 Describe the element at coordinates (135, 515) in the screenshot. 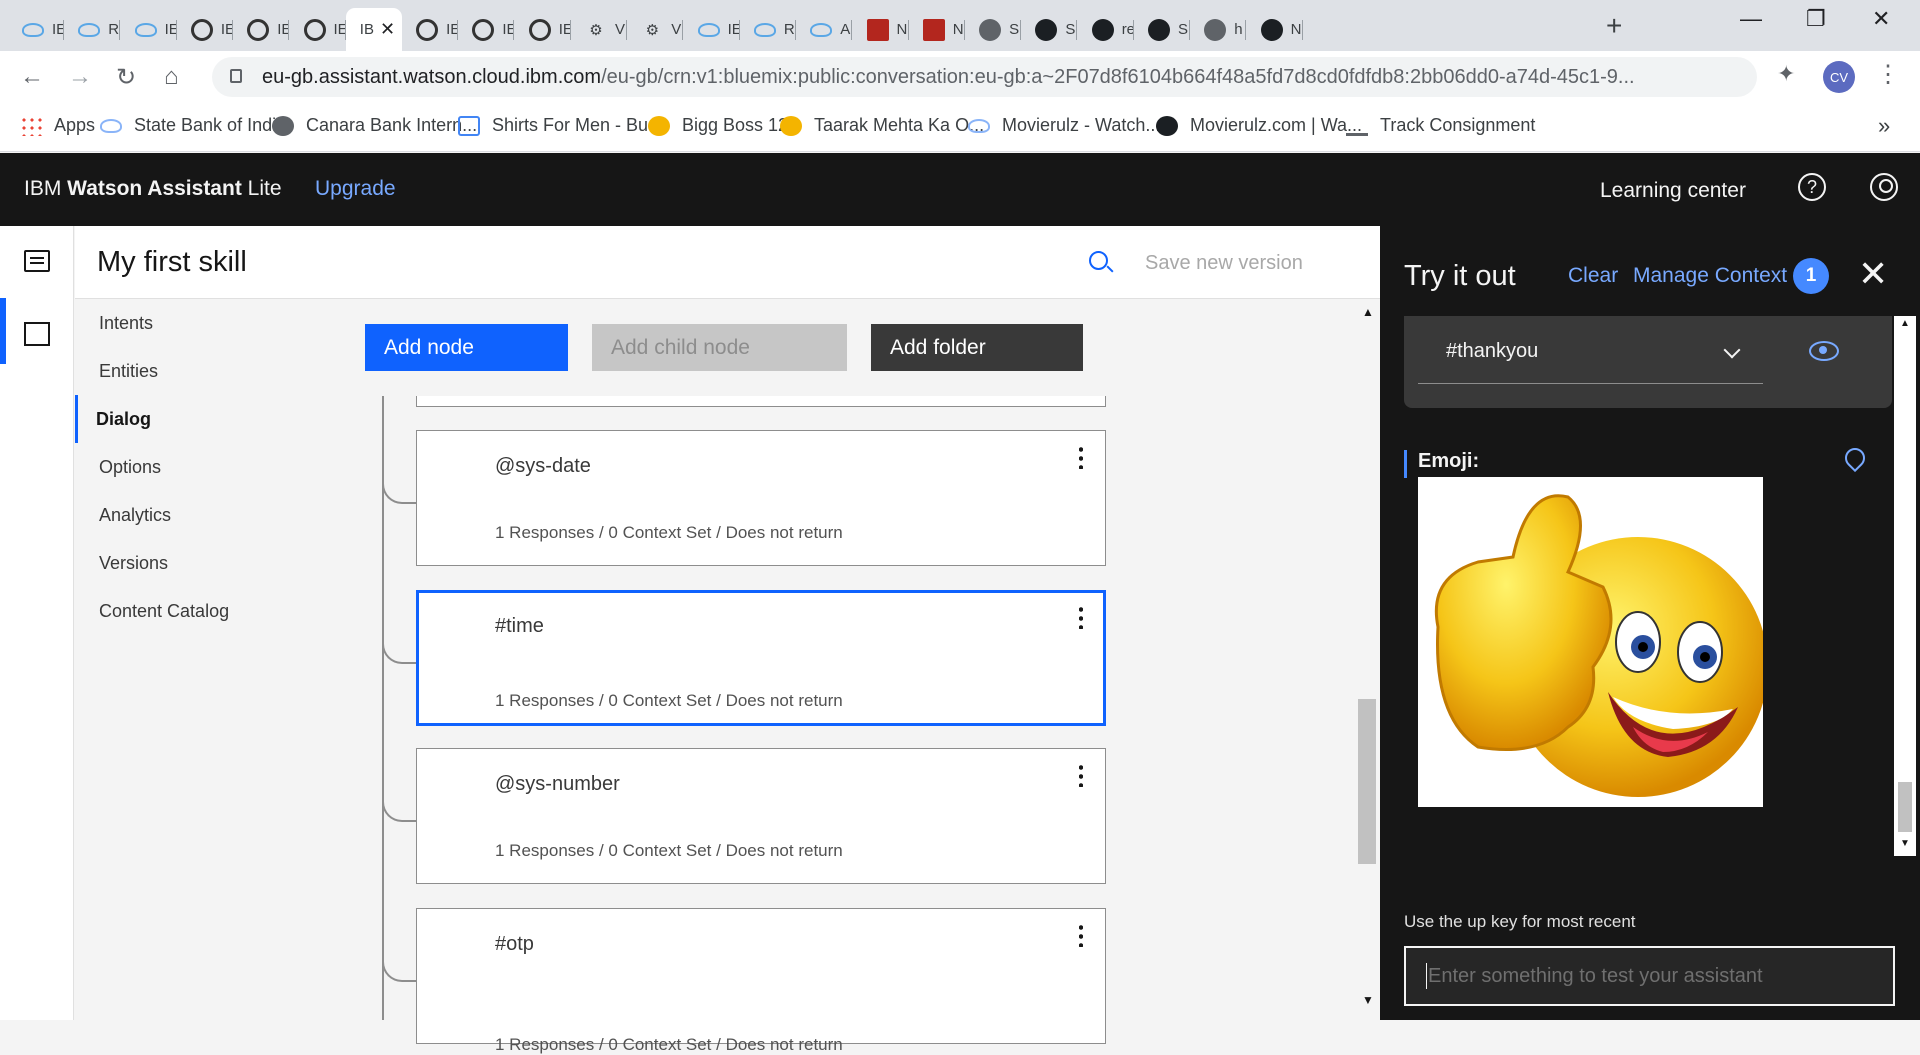

I see `nav-item-analytics: Analytics` at that location.